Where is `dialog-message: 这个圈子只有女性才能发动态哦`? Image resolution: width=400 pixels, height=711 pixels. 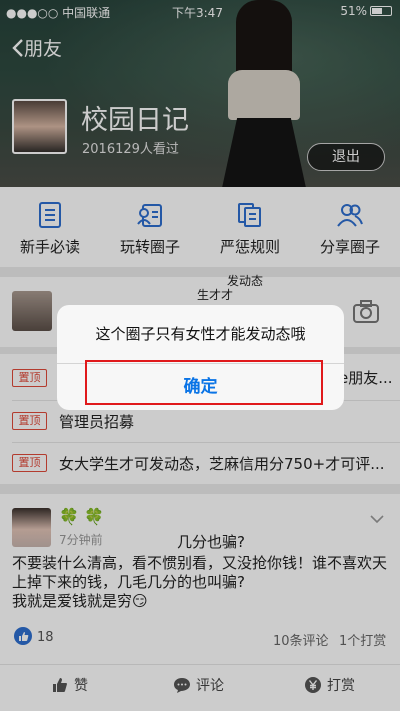 dialog-message: 这个圈子只有女性才能发动态哦 is located at coordinates (200, 334).